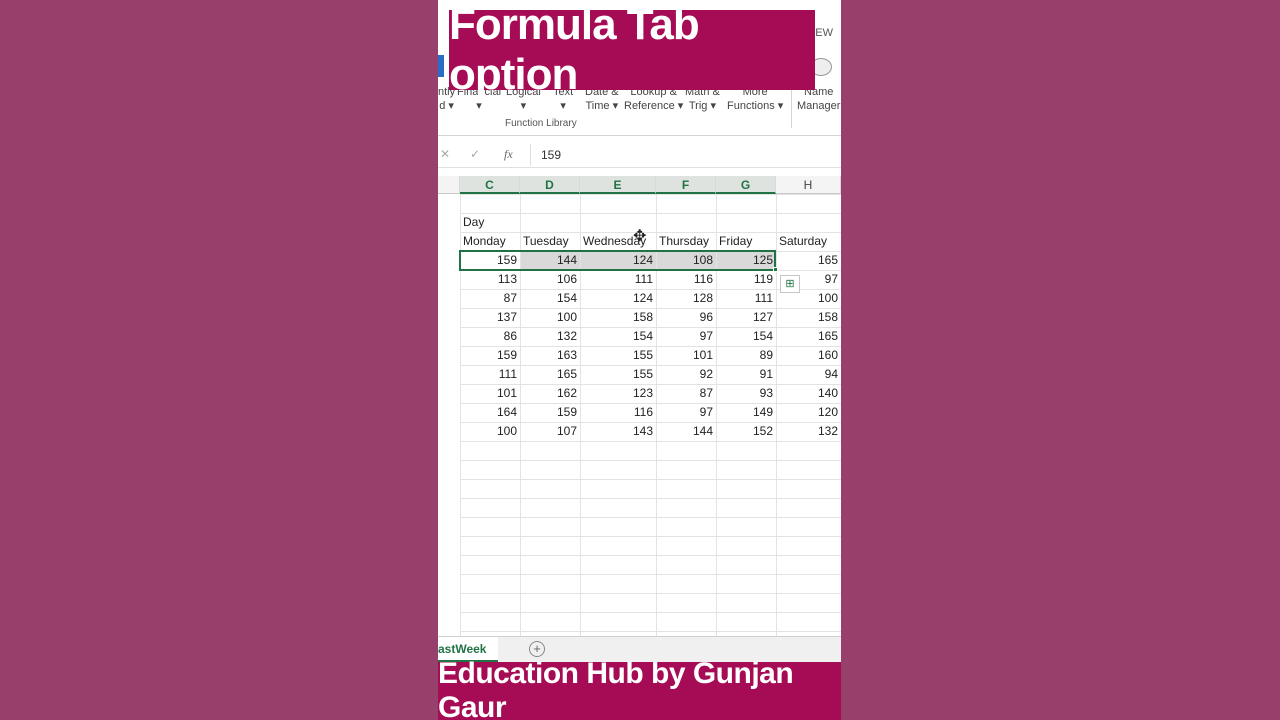 This screenshot has height=720, width=1280. Describe the element at coordinates (808, 393) in the screenshot. I see `data-cell: 140` at that location.